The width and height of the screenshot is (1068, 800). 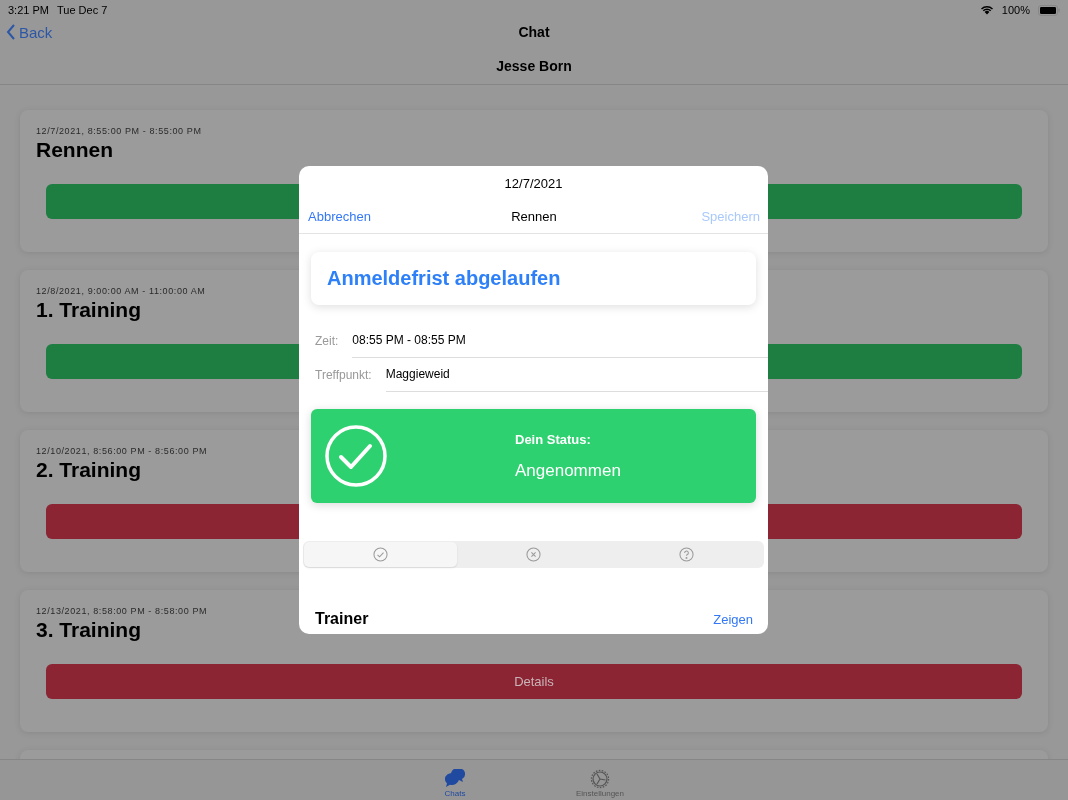 I want to click on sheet-title: Rennen, so click(x=534, y=216).